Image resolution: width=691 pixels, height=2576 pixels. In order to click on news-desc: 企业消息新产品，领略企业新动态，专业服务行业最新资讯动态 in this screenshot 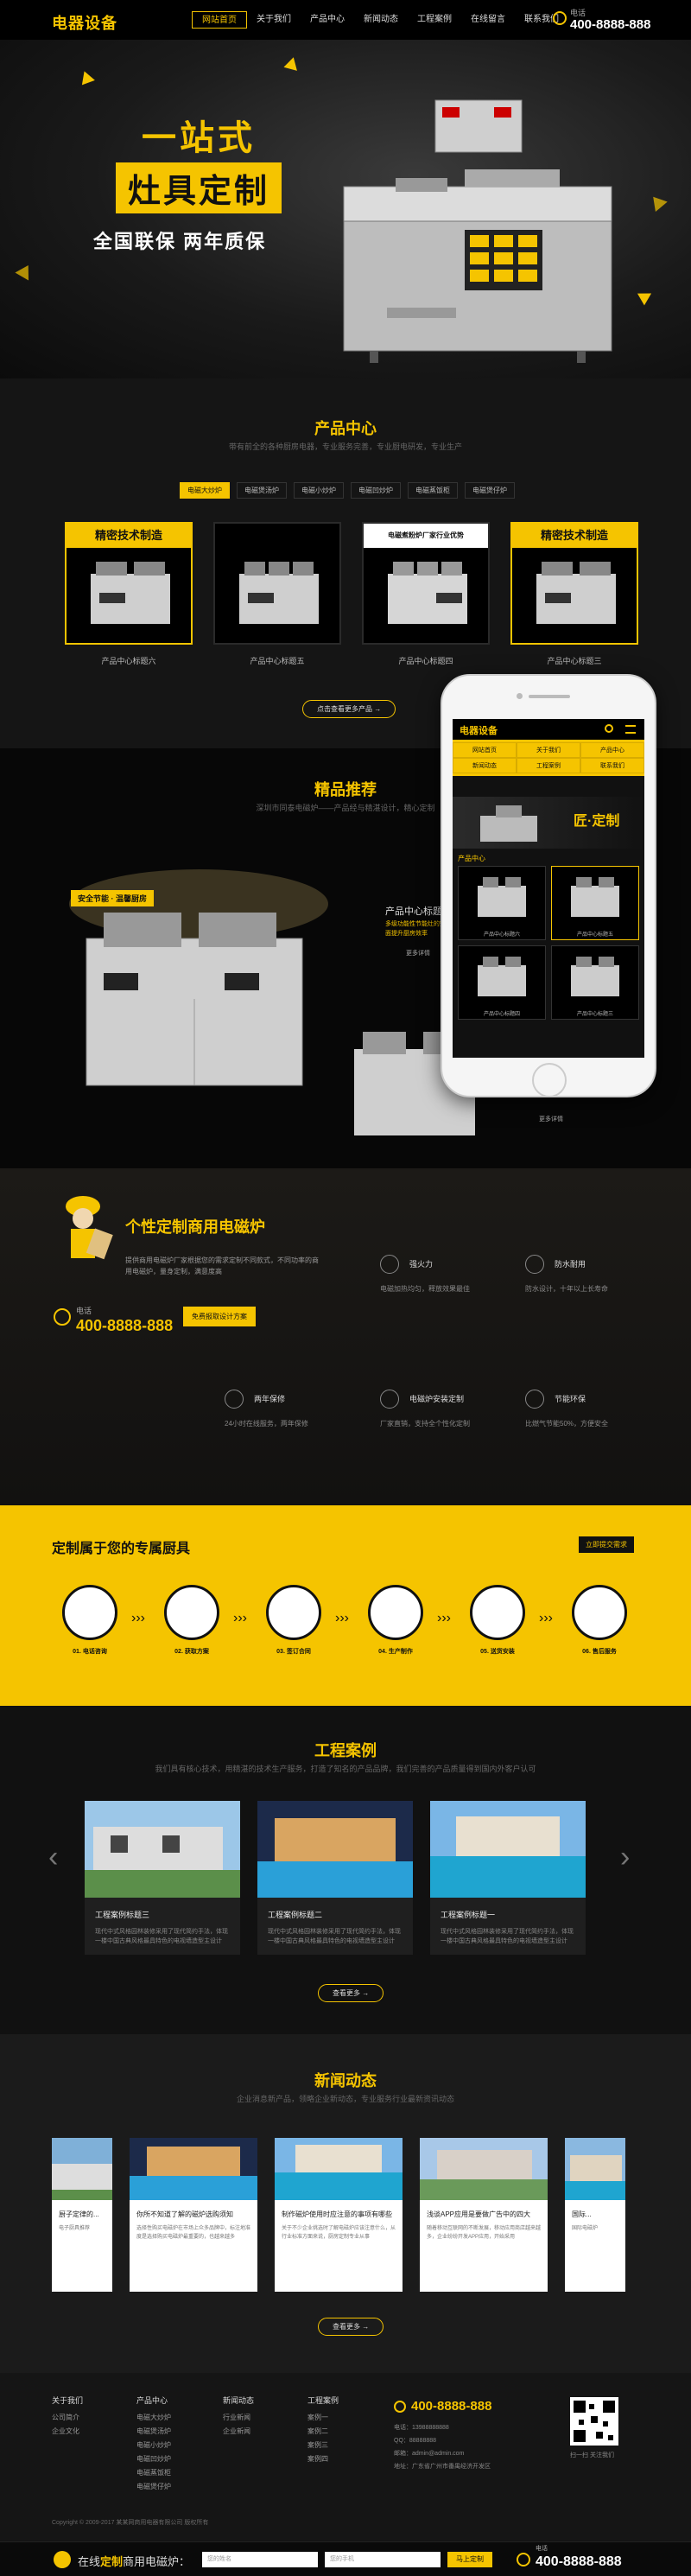, I will do `click(345, 2099)`.